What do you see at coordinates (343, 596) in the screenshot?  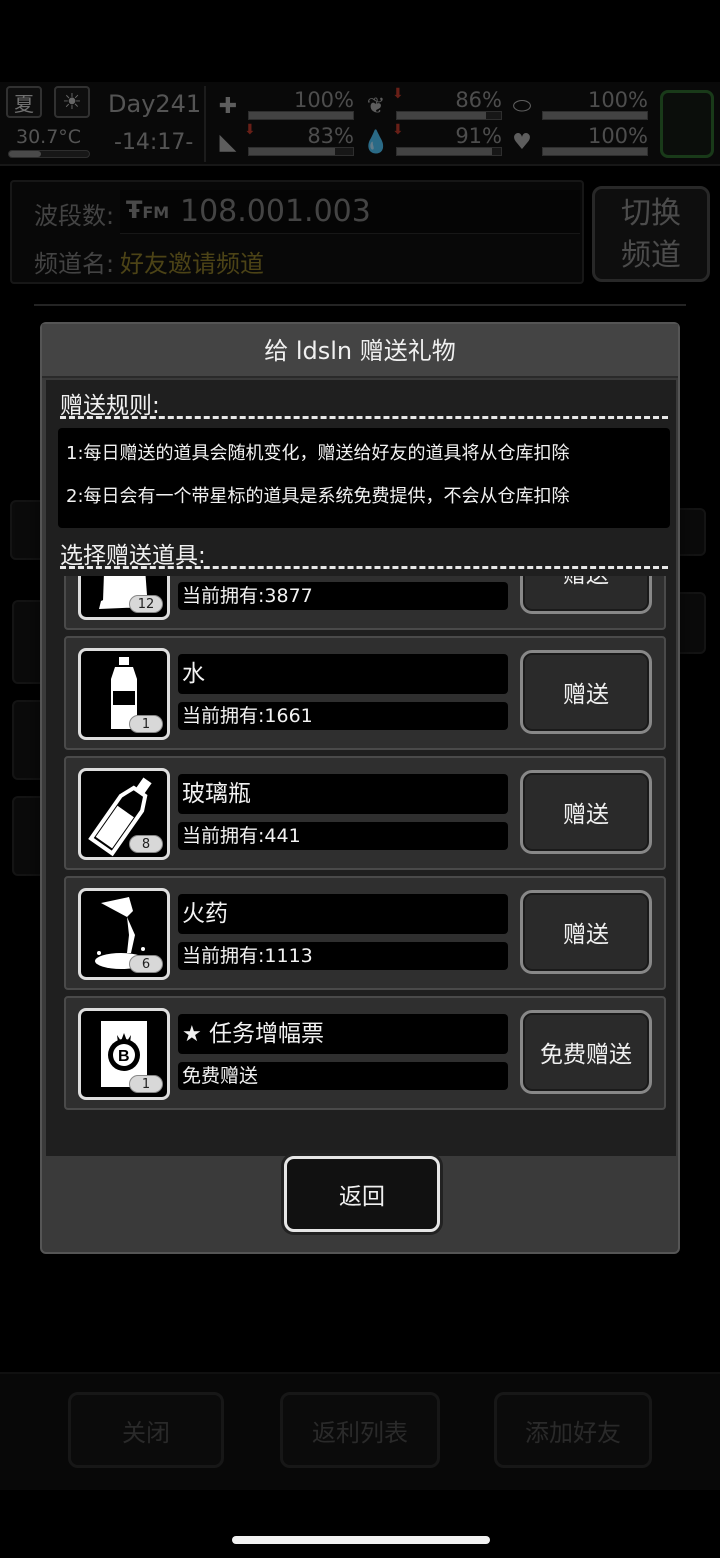 I see `item-owned: 当前拥有:3877` at bounding box center [343, 596].